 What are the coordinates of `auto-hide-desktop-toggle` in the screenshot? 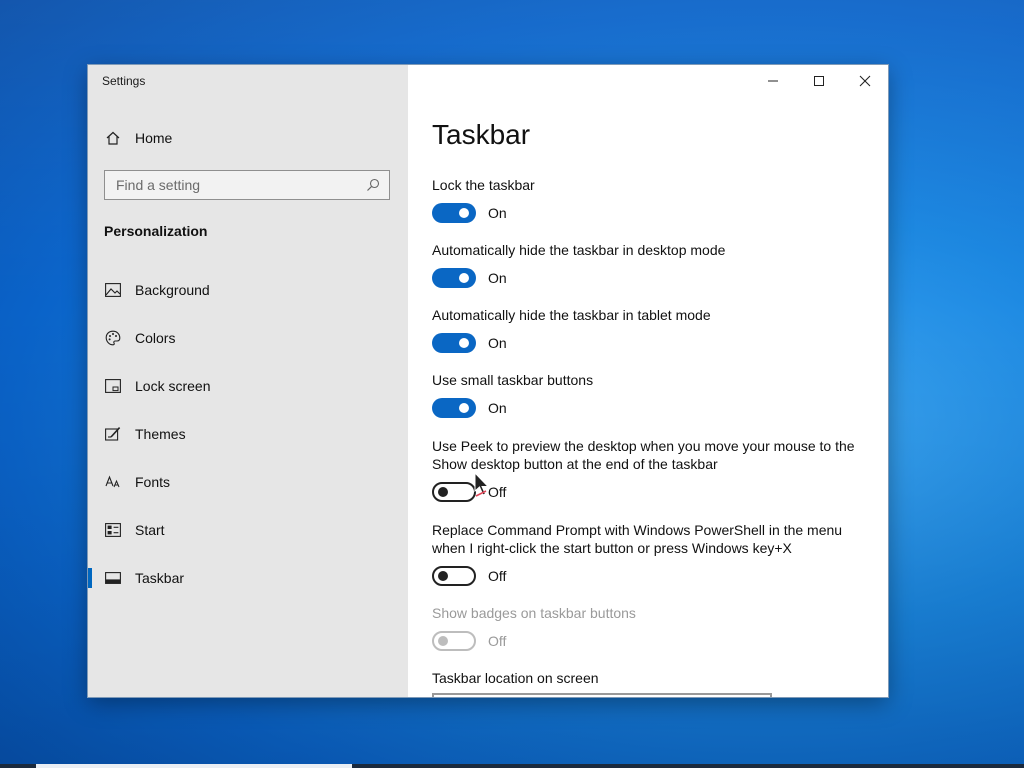 It's located at (454, 278).